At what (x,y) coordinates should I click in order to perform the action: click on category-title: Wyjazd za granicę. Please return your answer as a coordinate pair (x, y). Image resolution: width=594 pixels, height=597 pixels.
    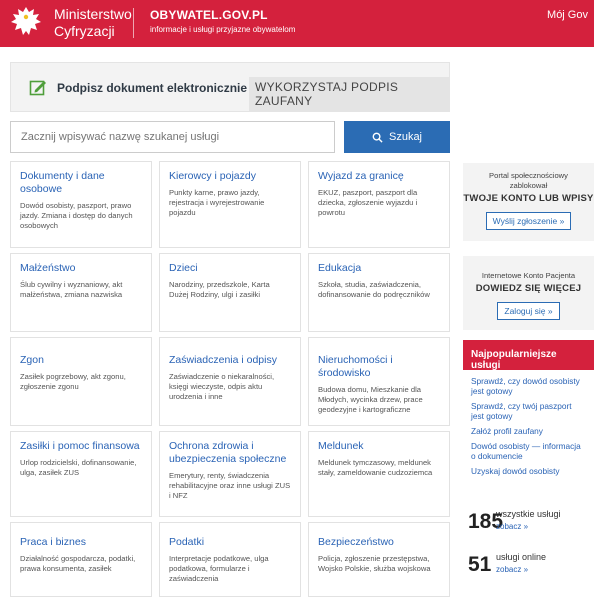
    Looking at the image, I should click on (379, 176).